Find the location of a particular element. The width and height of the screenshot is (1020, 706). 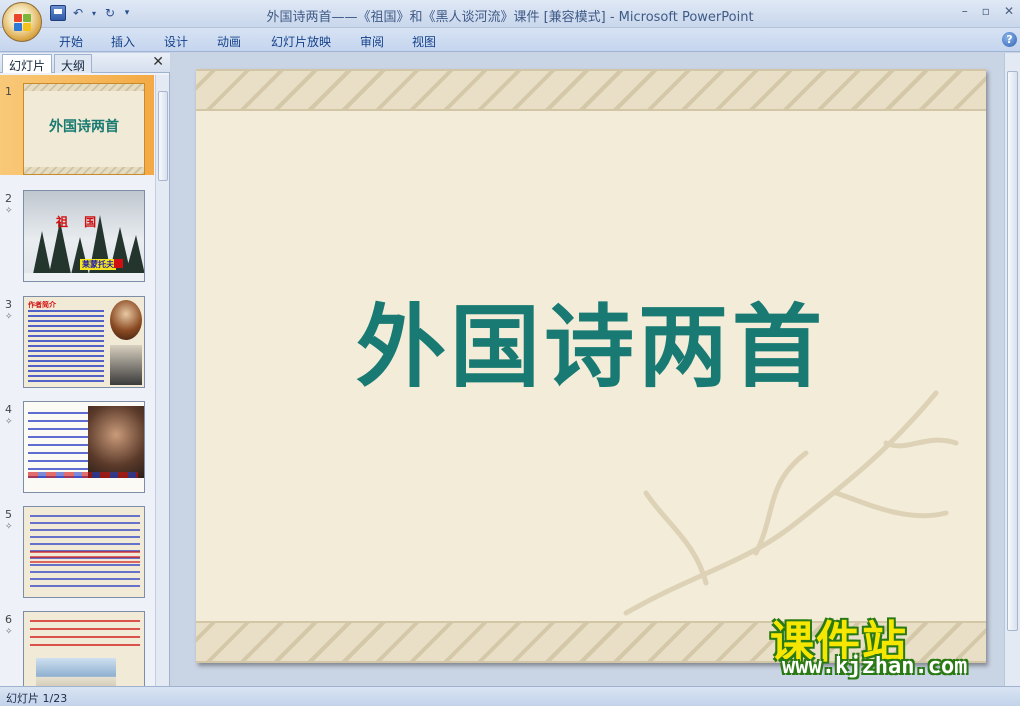

slide-thumb-row: 3 ✧ 作者简介 is located at coordinates (77, 338).